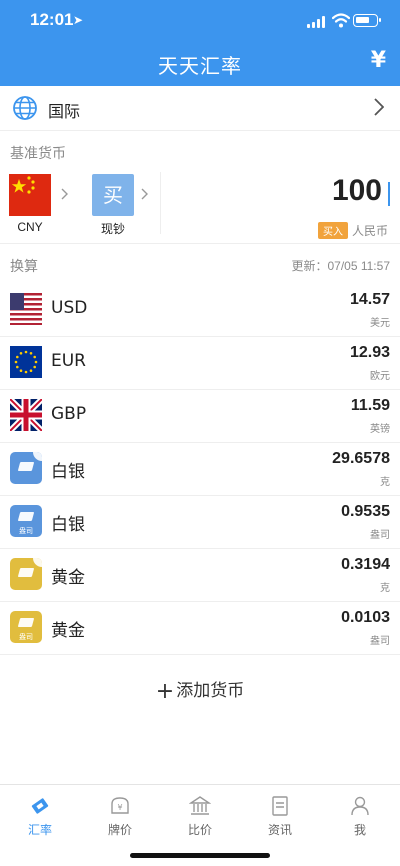 Image resolution: width=400 pixels, height=866 pixels. Describe the element at coordinates (389, 194) in the screenshot. I see `text-cursor` at that location.